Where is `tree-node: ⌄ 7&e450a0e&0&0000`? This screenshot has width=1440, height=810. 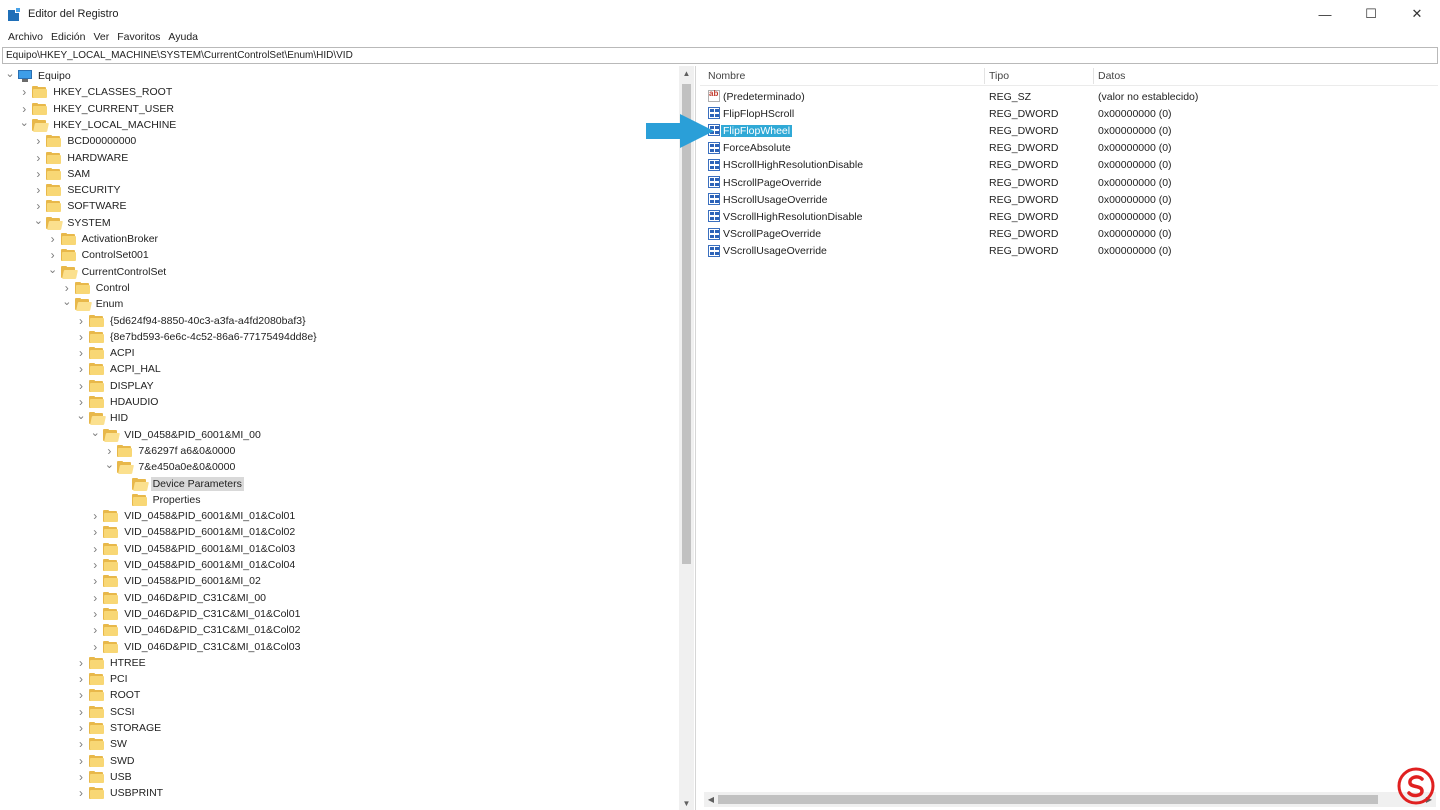 tree-node: ⌄ 7&e450a0e&0&0000 is located at coordinates (170, 467).